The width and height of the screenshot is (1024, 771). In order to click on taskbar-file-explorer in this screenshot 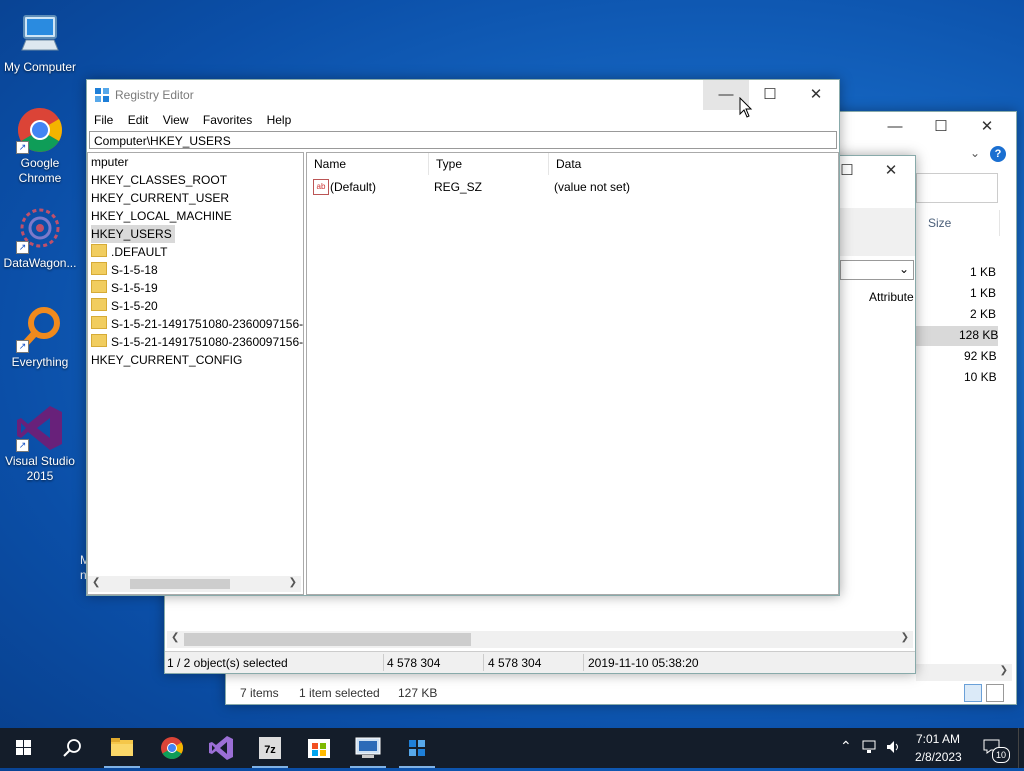, I will do `click(122, 748)`.